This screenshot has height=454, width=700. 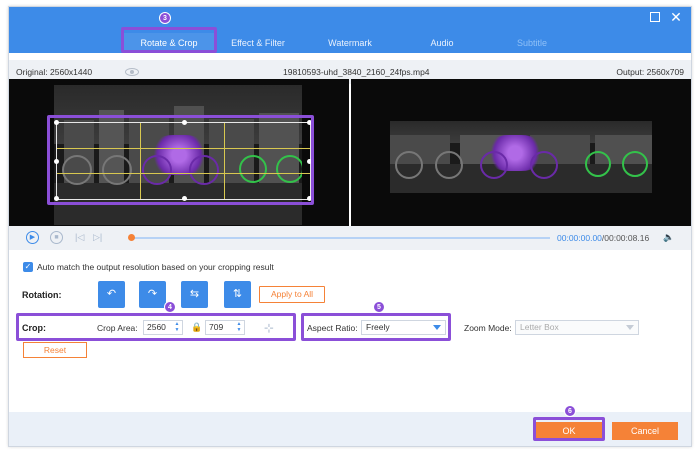 I want to click on total-time: /00:00:08.16, so click(x=625, y=238).